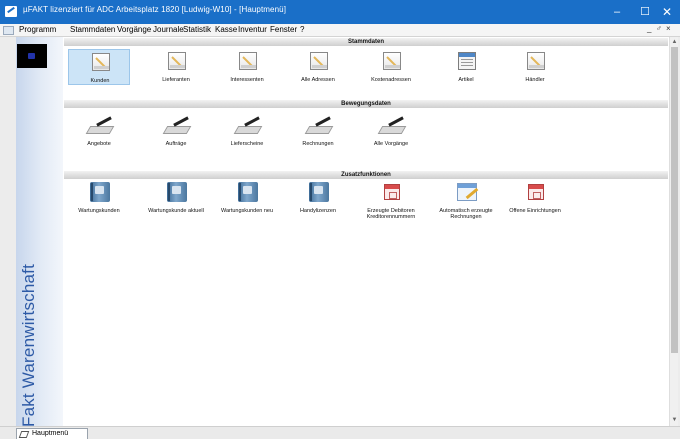 This screenshot has width=680, height=439. I want to click on window-left-edge, so click(8, 231).